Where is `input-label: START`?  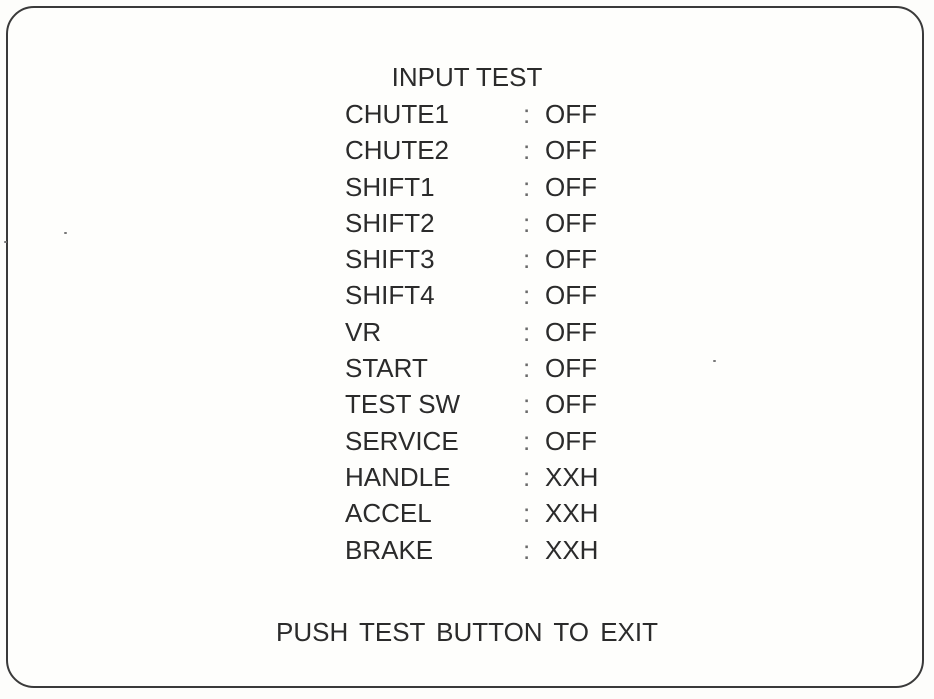
input-label: START is located at coordinates (386, 368).